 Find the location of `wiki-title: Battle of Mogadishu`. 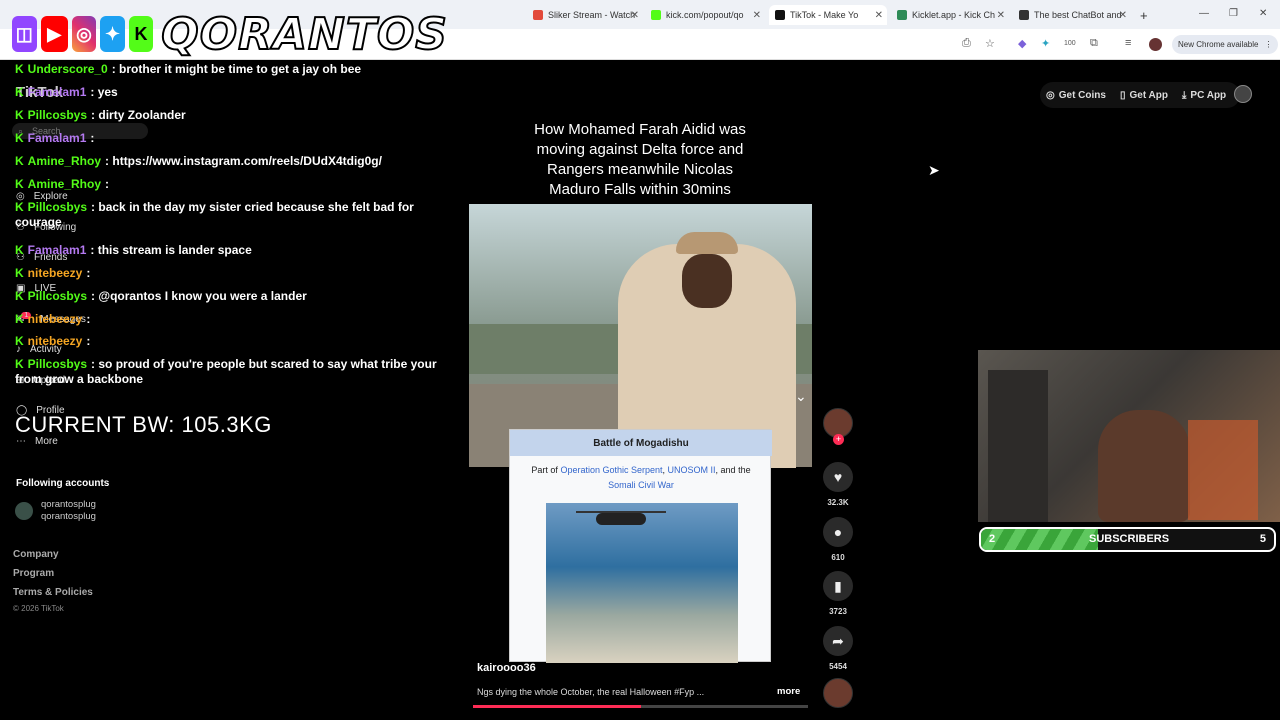

wiki-title: Battle of Mogadishu is located at coordinates (641, 443).